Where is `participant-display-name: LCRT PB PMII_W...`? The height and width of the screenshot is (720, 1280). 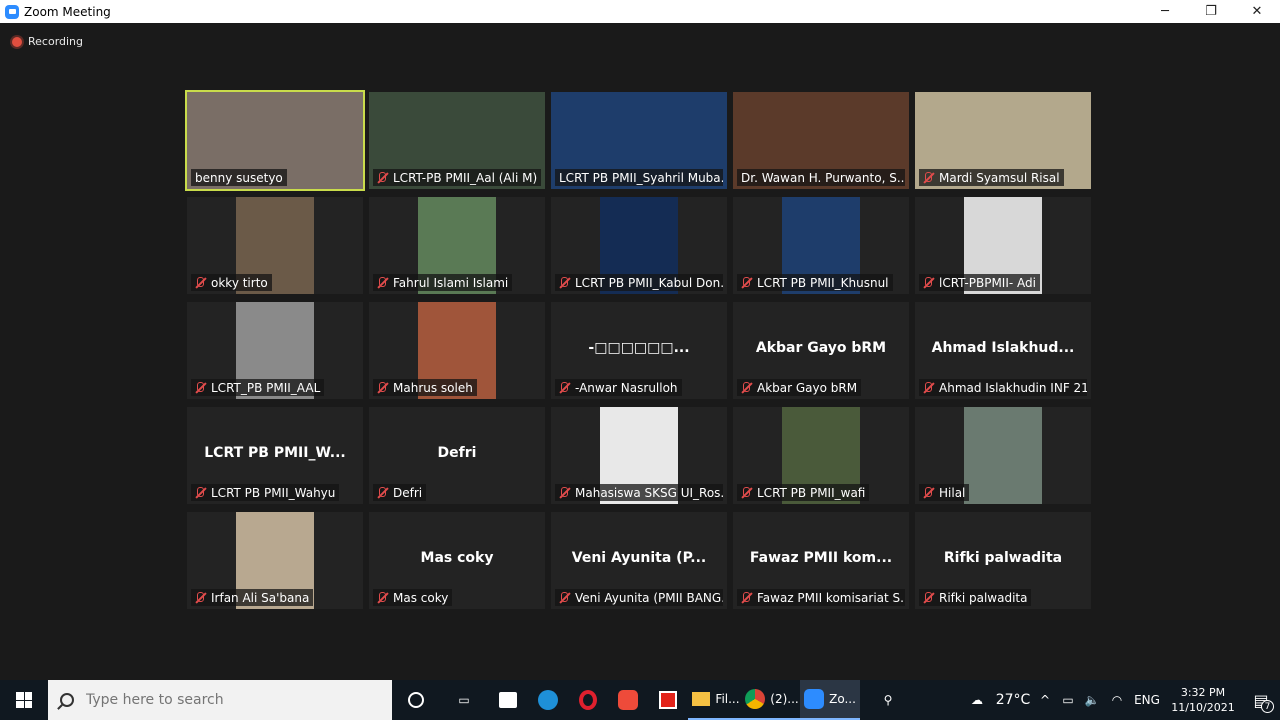 participant-display-name: LCRT PB PMII_W... is located at coordinates (275, 453).